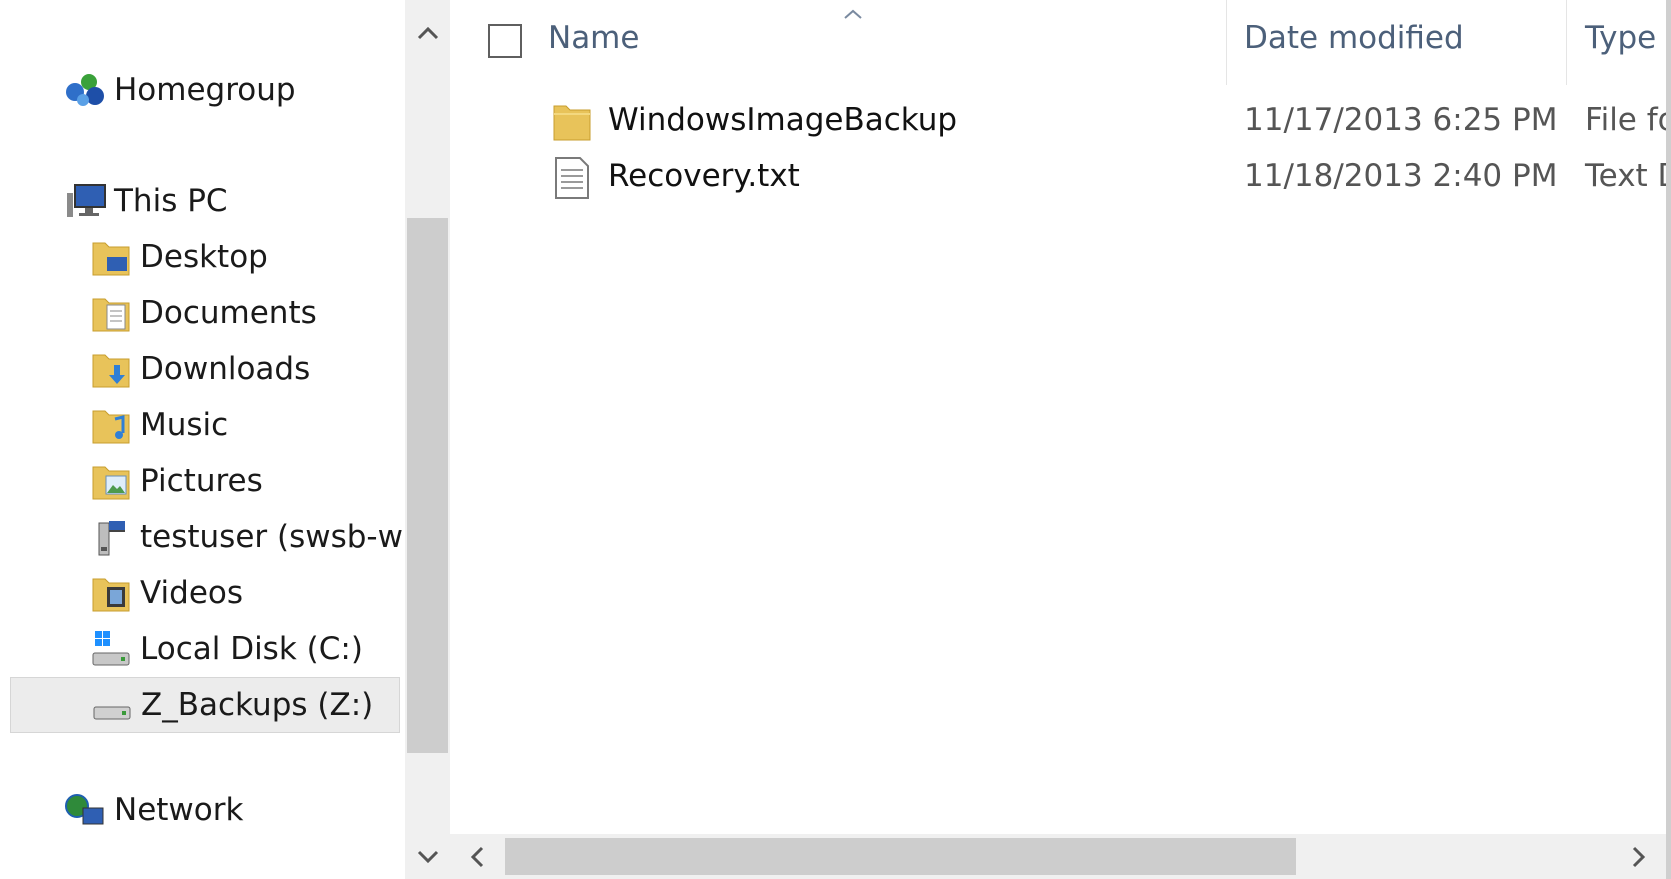 Image resolution: width=1671 pixels, height=879 pixels. Describe the element at coordinates (179, 810) in the screenshot. I see `nav-label: Network` at that location.